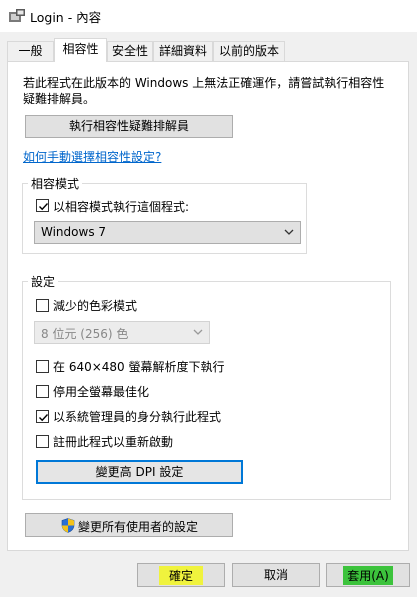 The width and height of the screenshot is (417, 597). What do you see at coordinates (68, 525) in the screenshot?
I see `uac-shield-icon` at bounding box center [68, 525].